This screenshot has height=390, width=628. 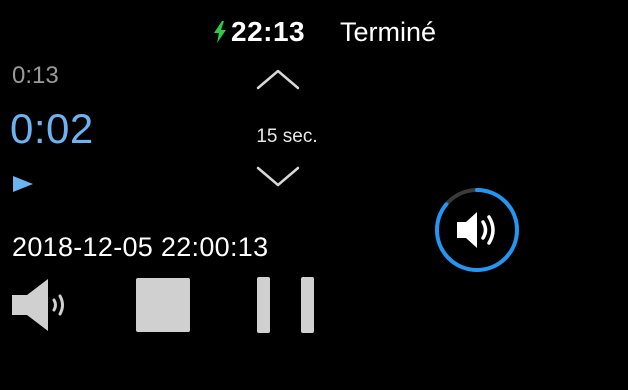 What do you see at coordinates (220, 32) in the screenshot?
I see `bolt-icon` at bounding box center [220, 32].